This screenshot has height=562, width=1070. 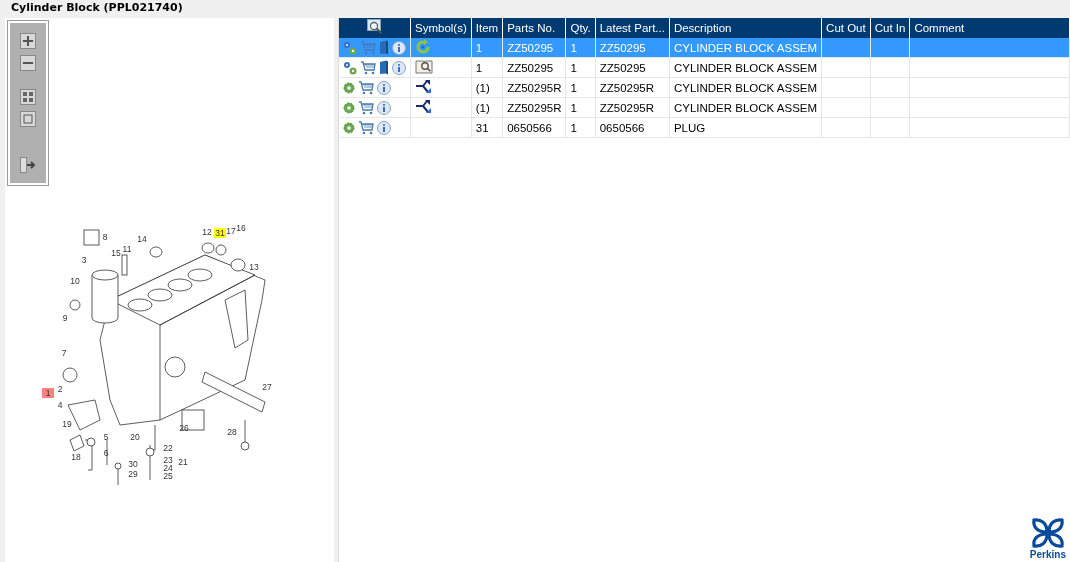 What do you see at coordinates (133, 464) in the screenshot?
I see `callout-label: 30` at bounding box center [133, 464].